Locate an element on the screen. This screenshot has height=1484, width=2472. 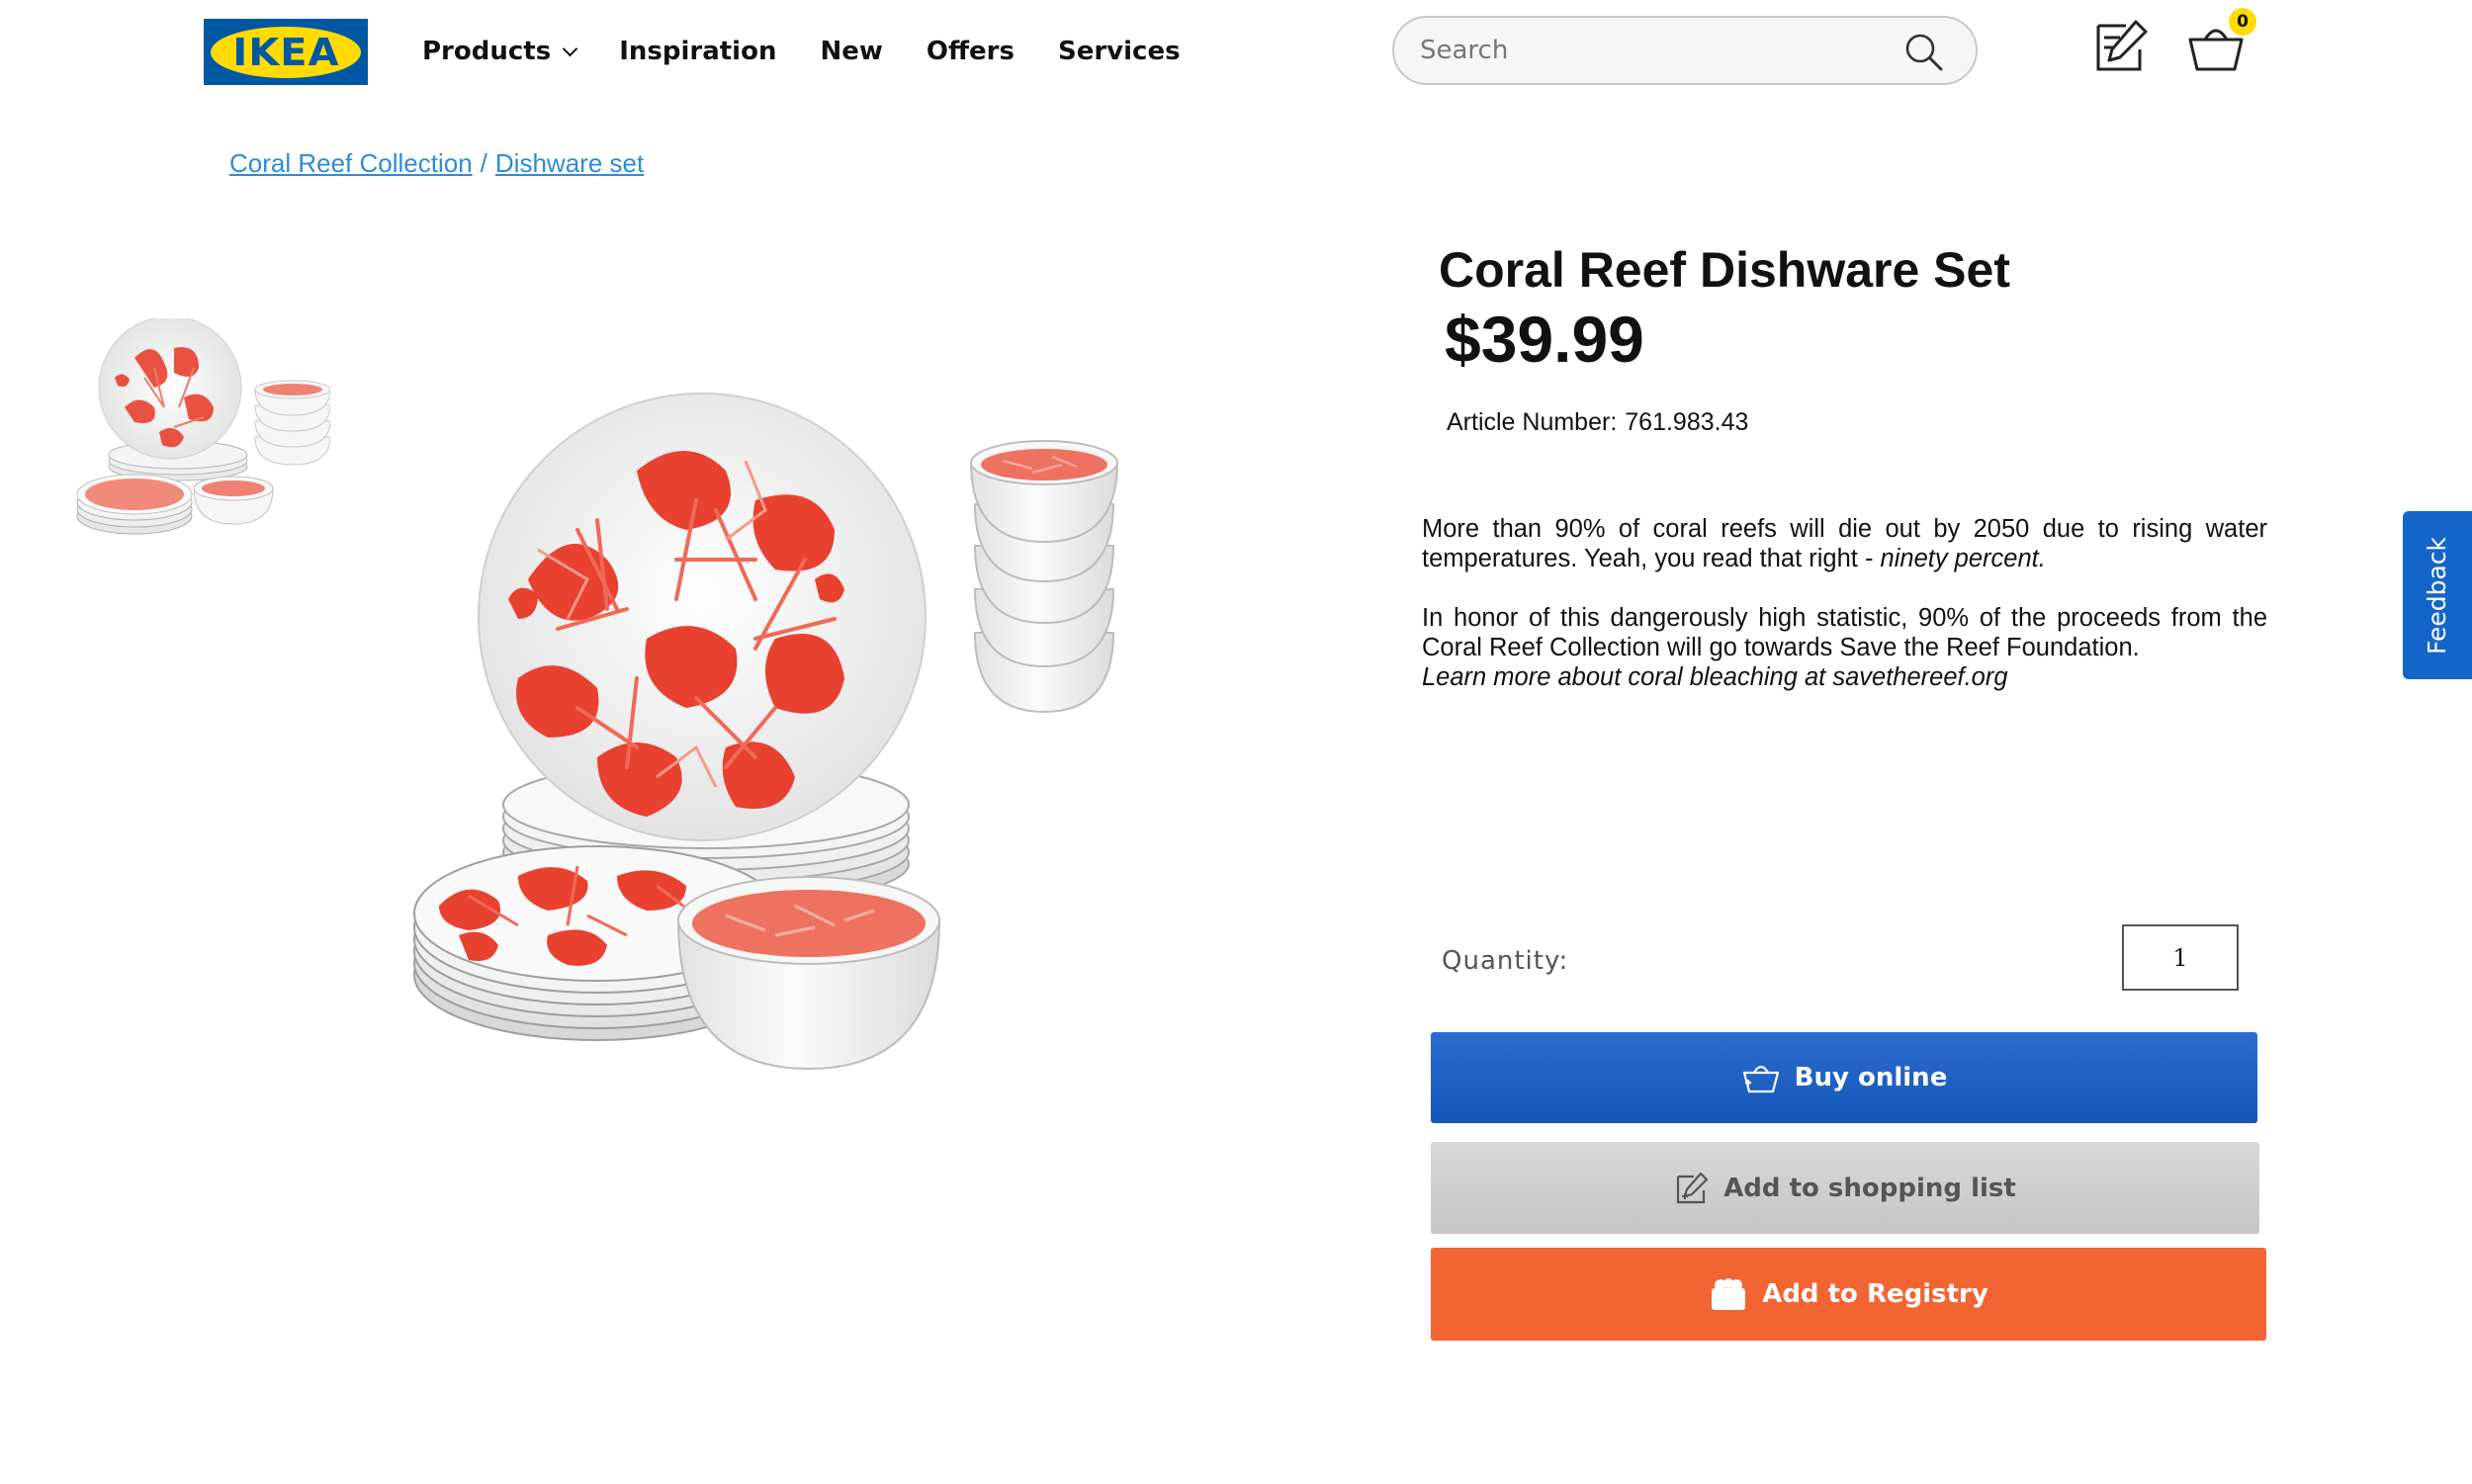
nav-products: Products is located at coordinates (500, 52).